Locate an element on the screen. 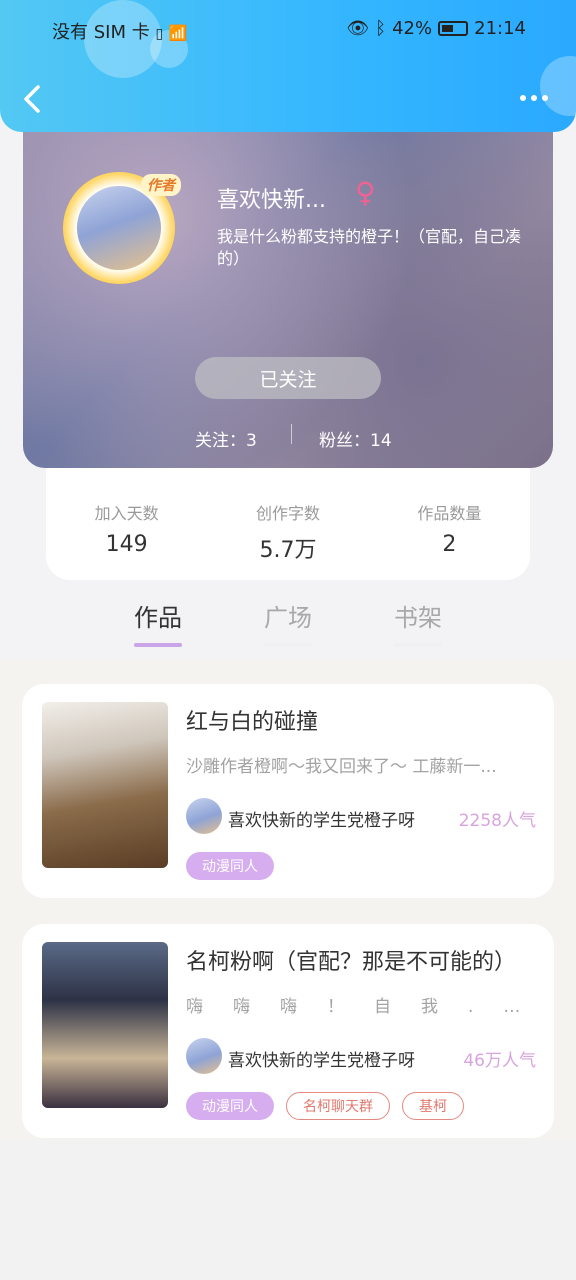 The width and height of the screenshot is (576, 1280). tab-bar: 作品 广场 书架 is located at coordinates (288, 625).